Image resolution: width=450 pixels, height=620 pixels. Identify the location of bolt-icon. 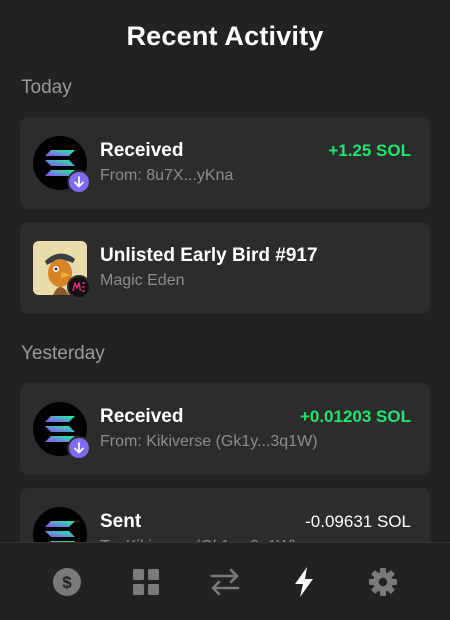
(303, 581).